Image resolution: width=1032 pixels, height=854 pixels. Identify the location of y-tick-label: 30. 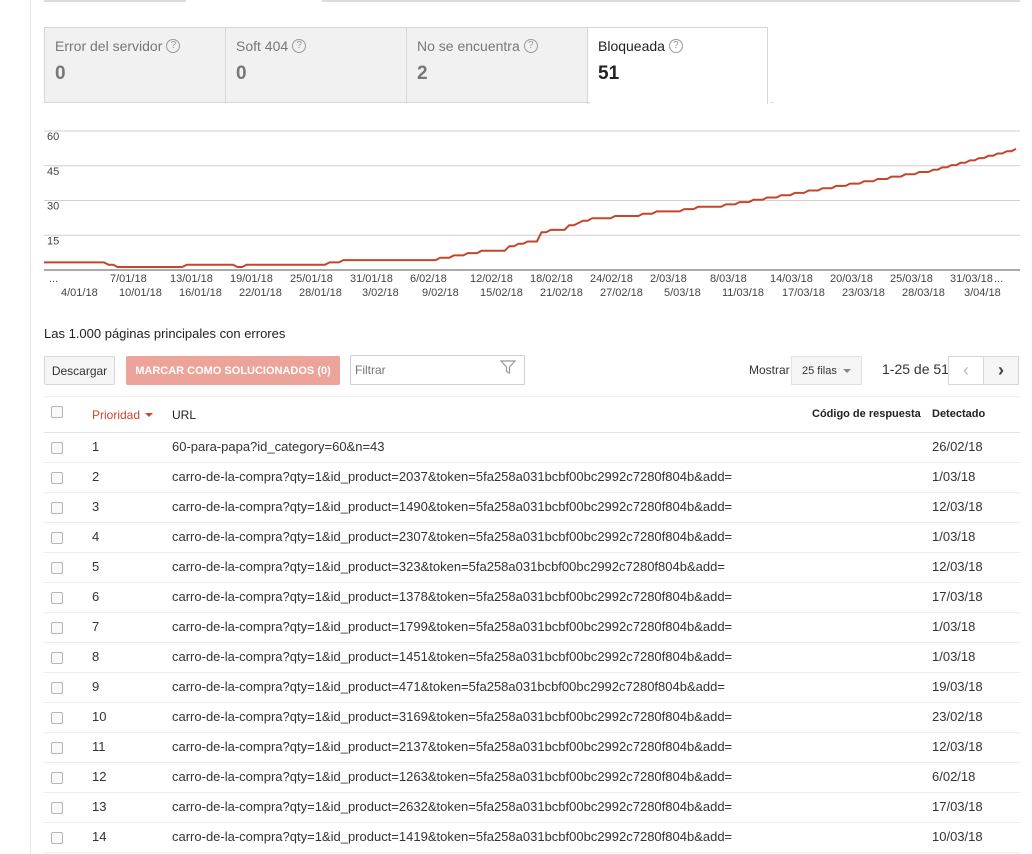
(53, 207).